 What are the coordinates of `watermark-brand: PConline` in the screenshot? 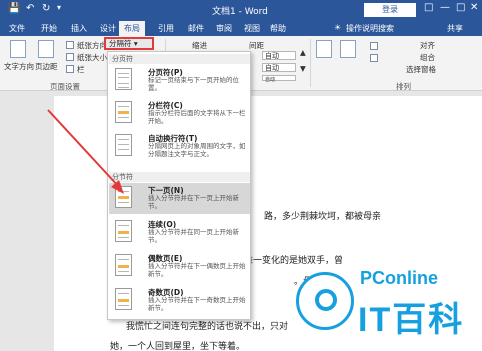 It's located at (399, 278).